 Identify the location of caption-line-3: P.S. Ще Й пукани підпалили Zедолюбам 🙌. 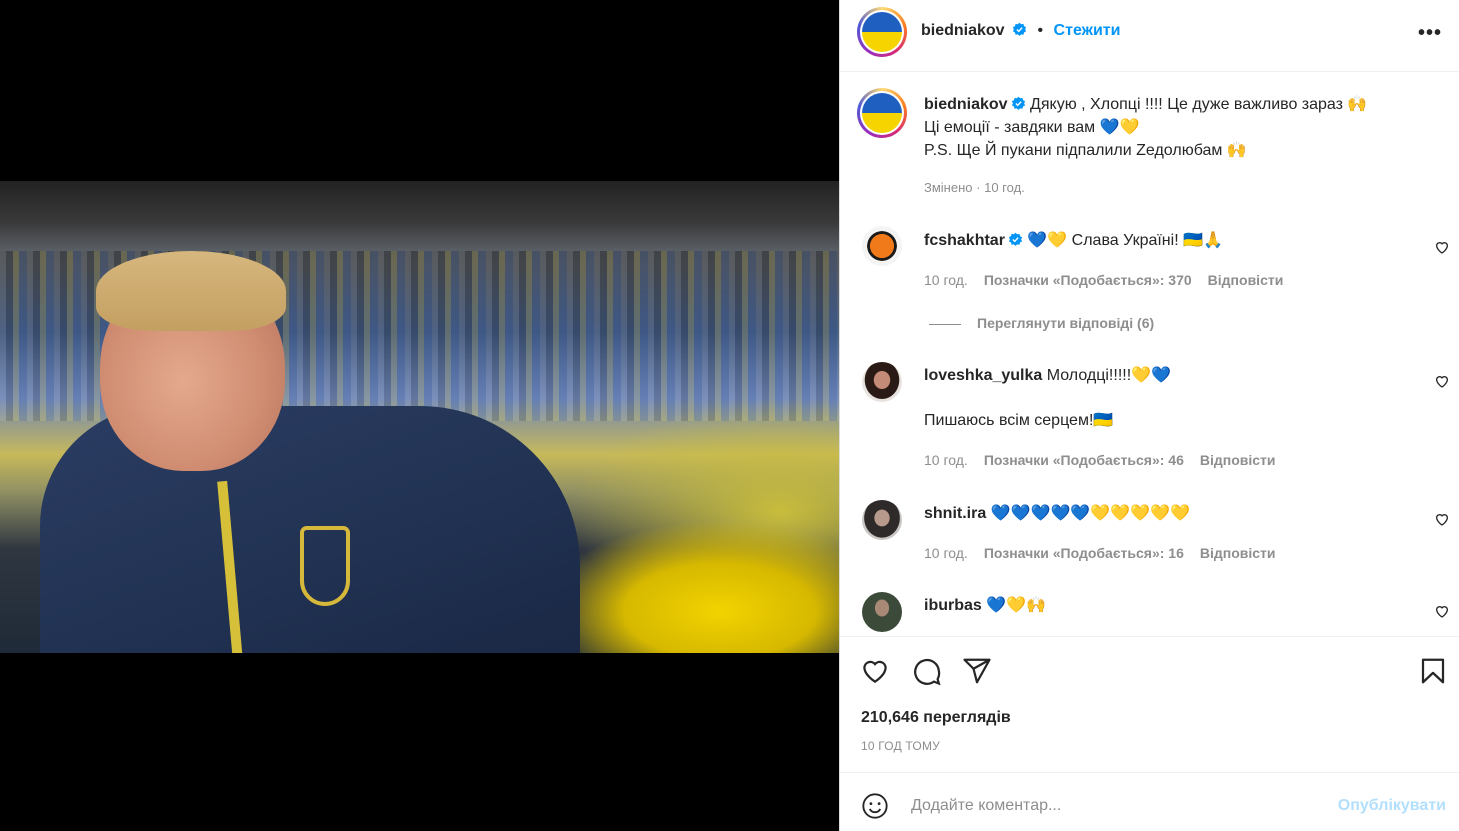
(1085, 150).